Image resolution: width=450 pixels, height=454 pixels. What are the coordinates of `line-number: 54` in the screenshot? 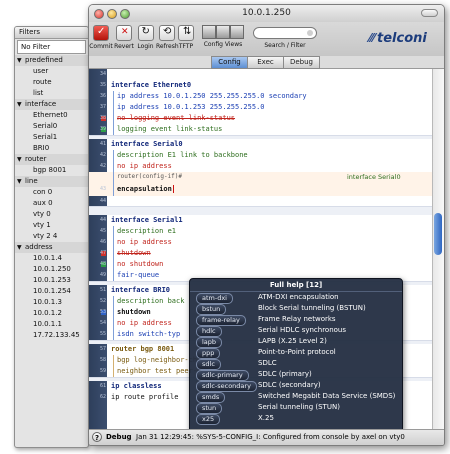 It's located at (102, 323).